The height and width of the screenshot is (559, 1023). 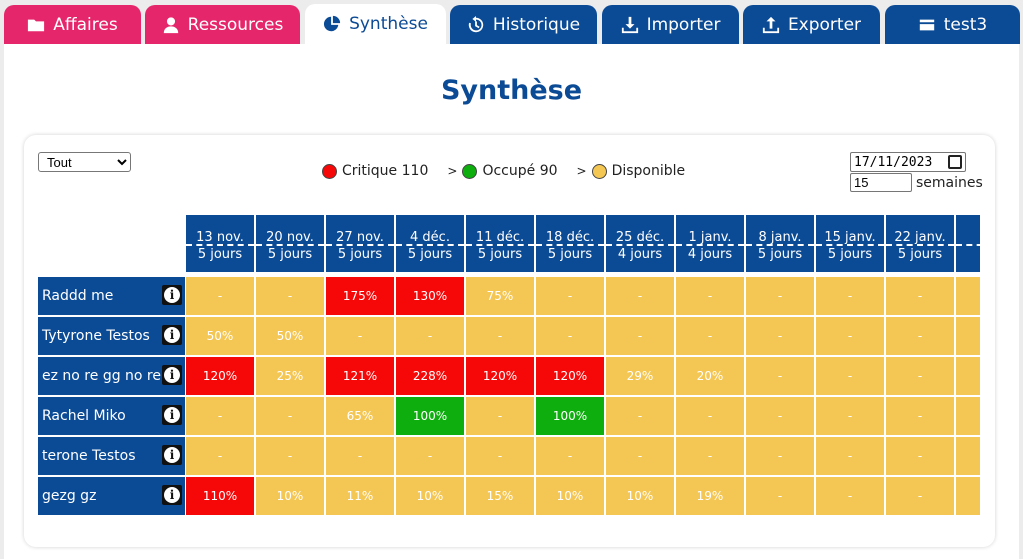 I want to click on load-cell: 121%, so click(x=360, y=376).